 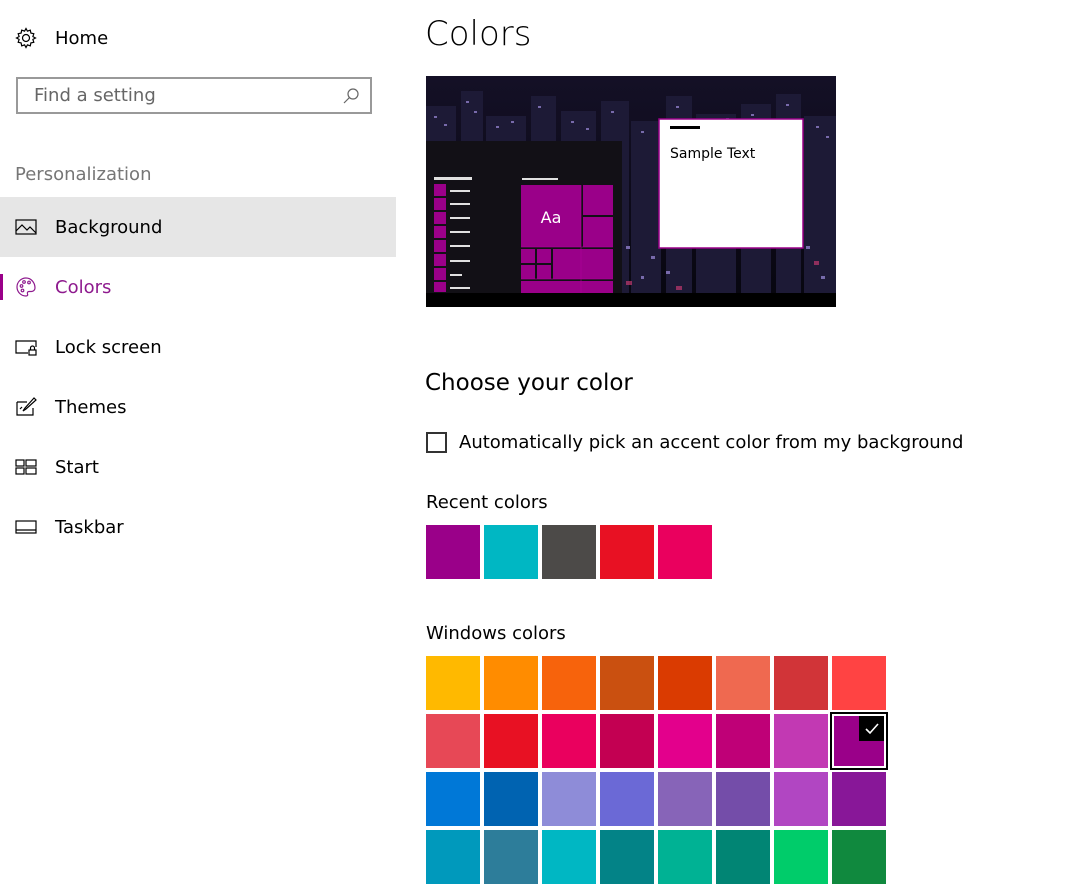 What do you see at coordinates (77, 467) in the screenshot?
I see `sidebar-item-label: Start` at bounding box center [77, 467].